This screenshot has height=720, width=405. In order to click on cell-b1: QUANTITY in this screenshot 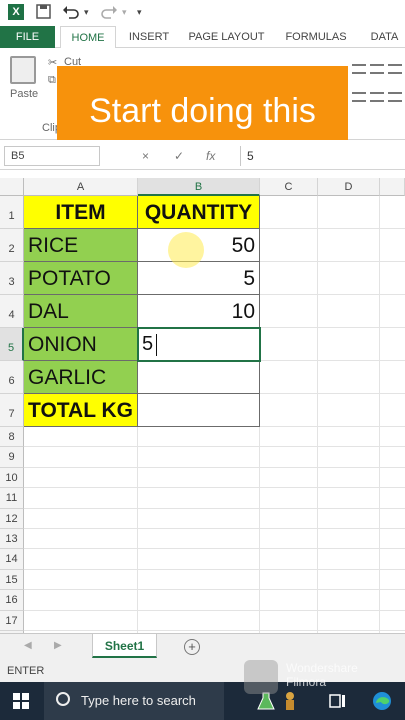, I will do `click(199, 212)`.